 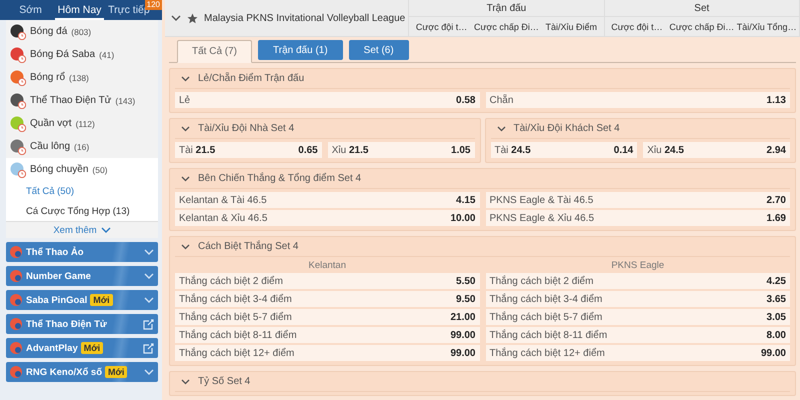 What do you see at coordinates (638, 335) in the screenshot?
I see `odds-cell: Thắng cách biệt 8-11 điểm 8.00` at bounding box center [638, 335].